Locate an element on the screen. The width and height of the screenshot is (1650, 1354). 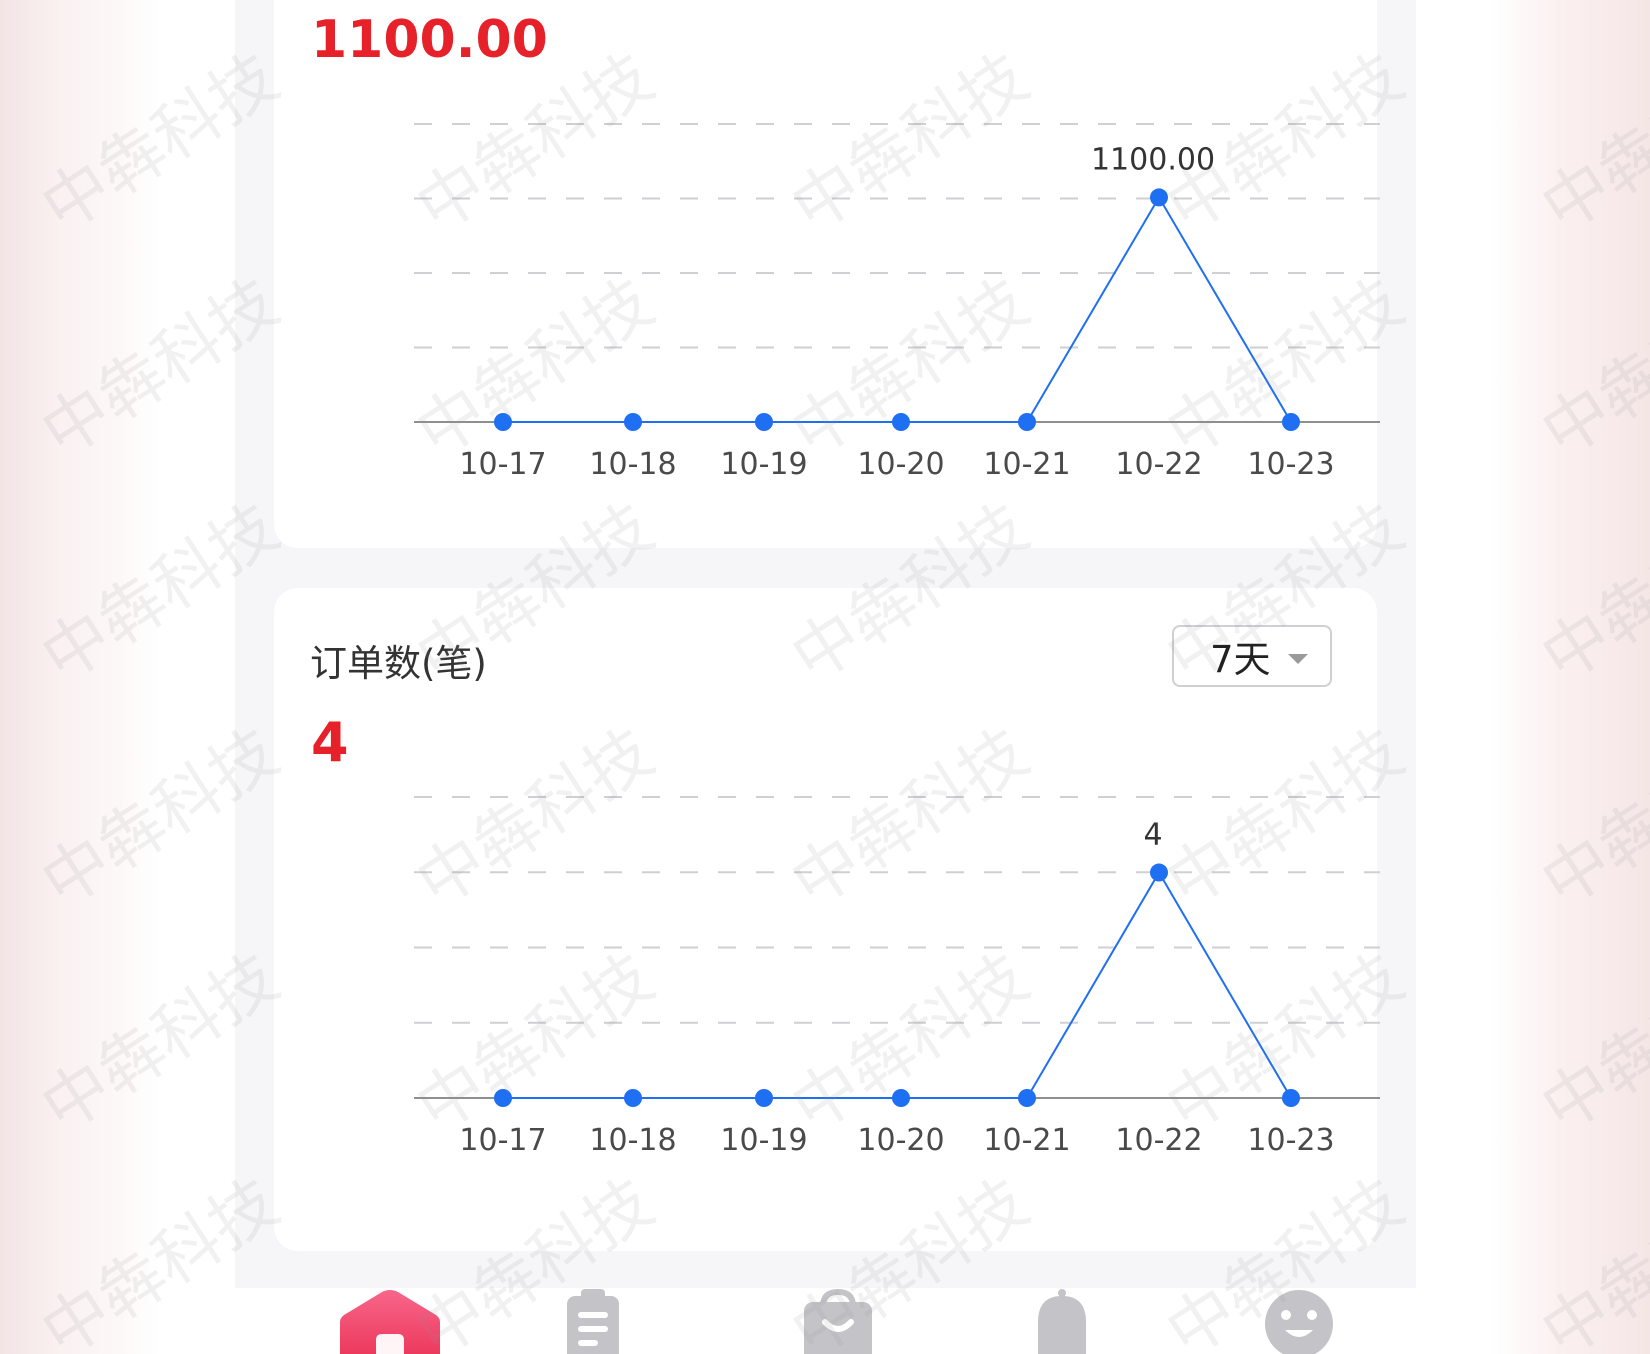
data-label: 4 is located at coordinates (1152, 835).